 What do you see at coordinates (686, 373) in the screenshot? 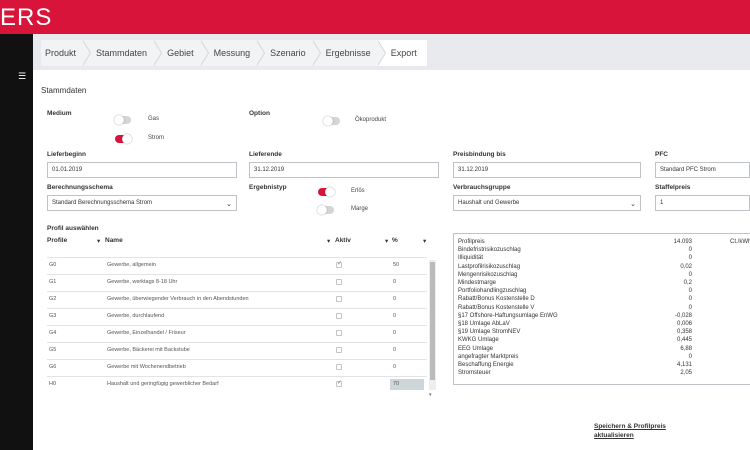
I see `price-value: 2,05` at bounding box center [686, 373].